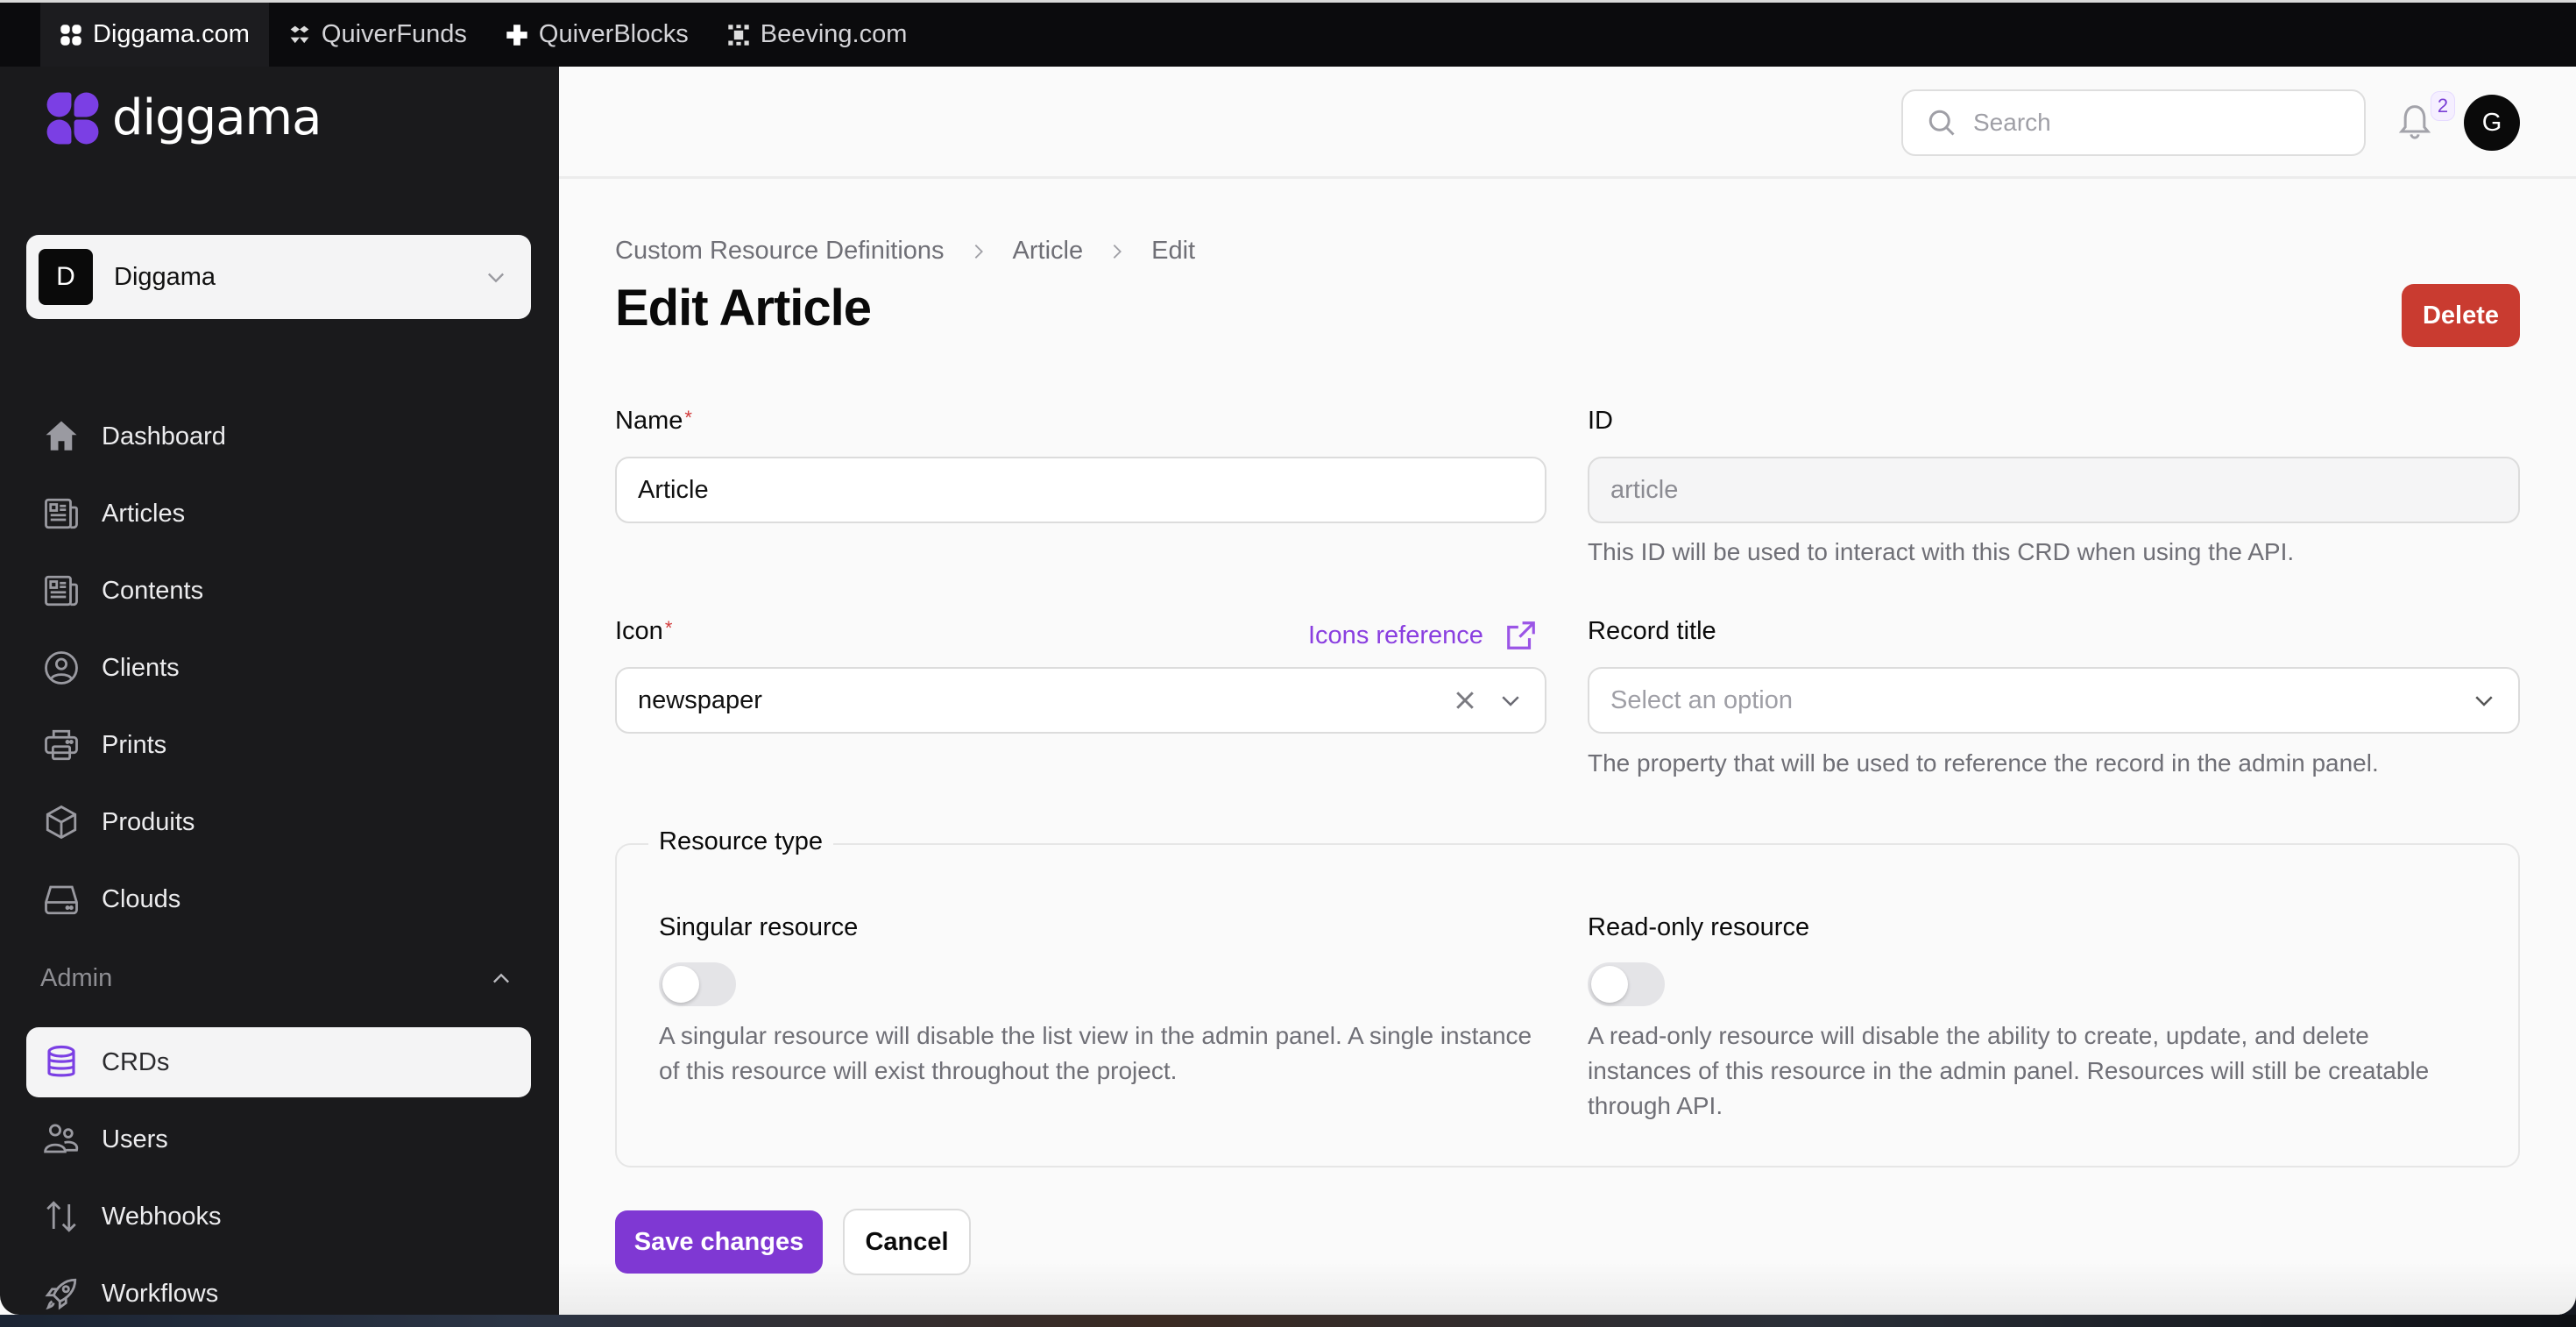 Image resolution: width=2576 pixels, height=1327 pixels. I want to click on sidebar-item-label: CRDs, so click(136, 1061).